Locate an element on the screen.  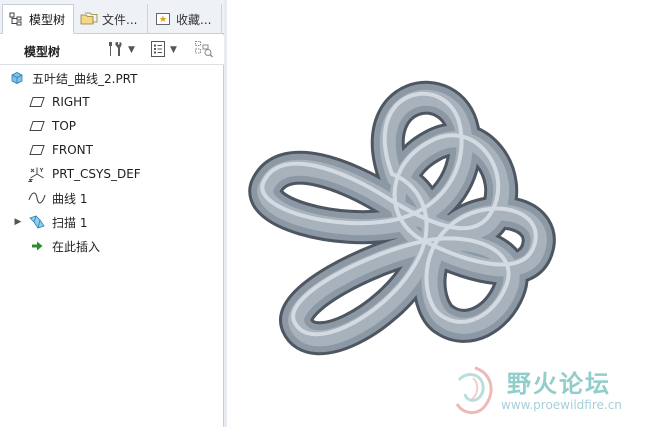
watermark-url: www.proewildfire.cn is located at coordinates (561, 405).